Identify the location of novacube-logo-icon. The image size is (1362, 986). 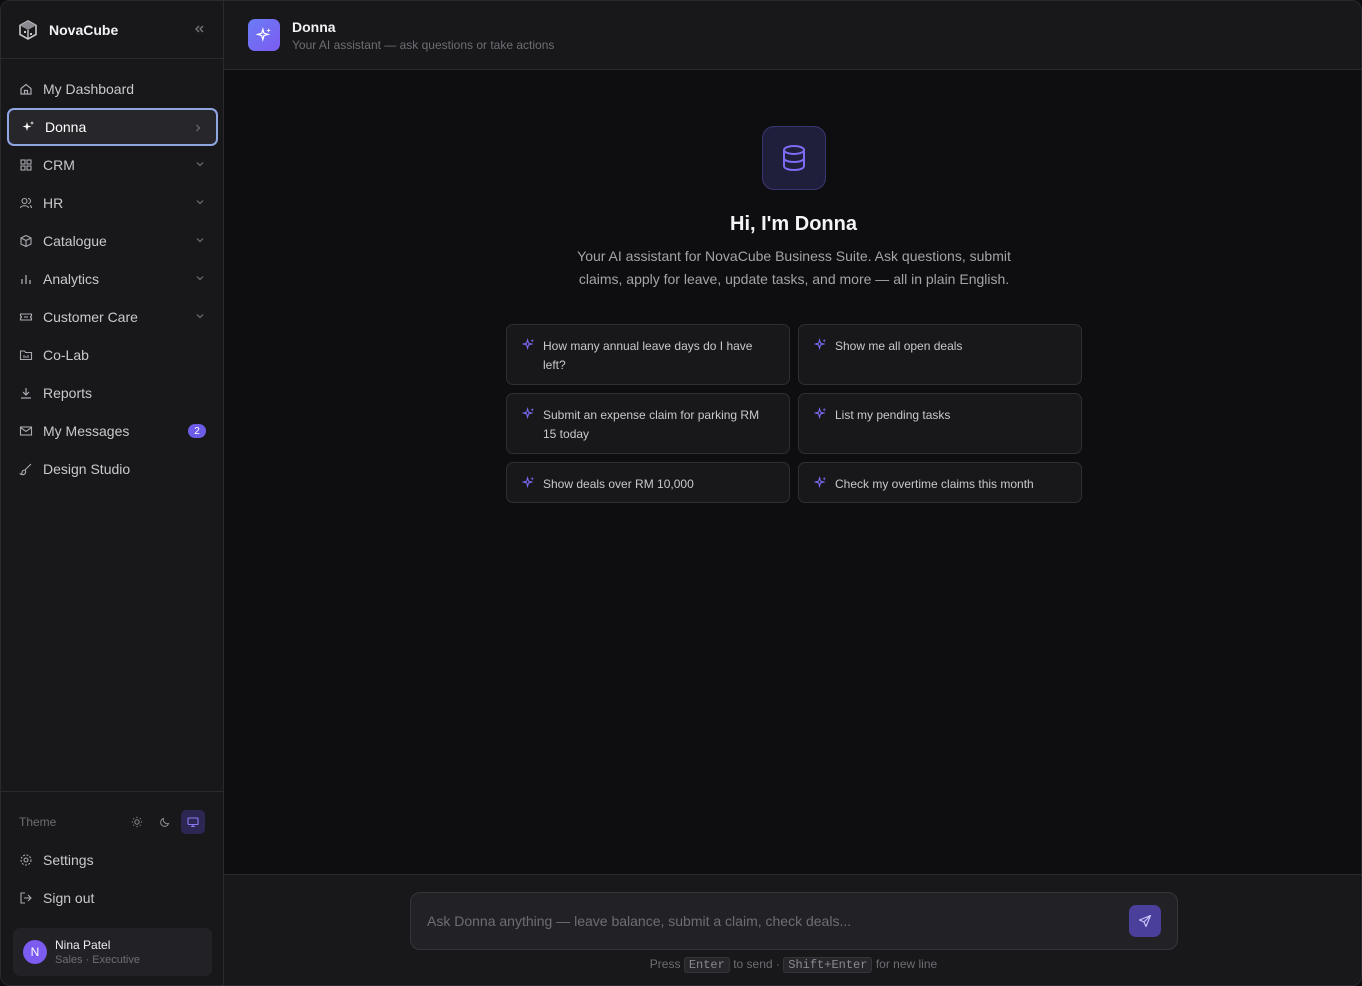
(28, 30).